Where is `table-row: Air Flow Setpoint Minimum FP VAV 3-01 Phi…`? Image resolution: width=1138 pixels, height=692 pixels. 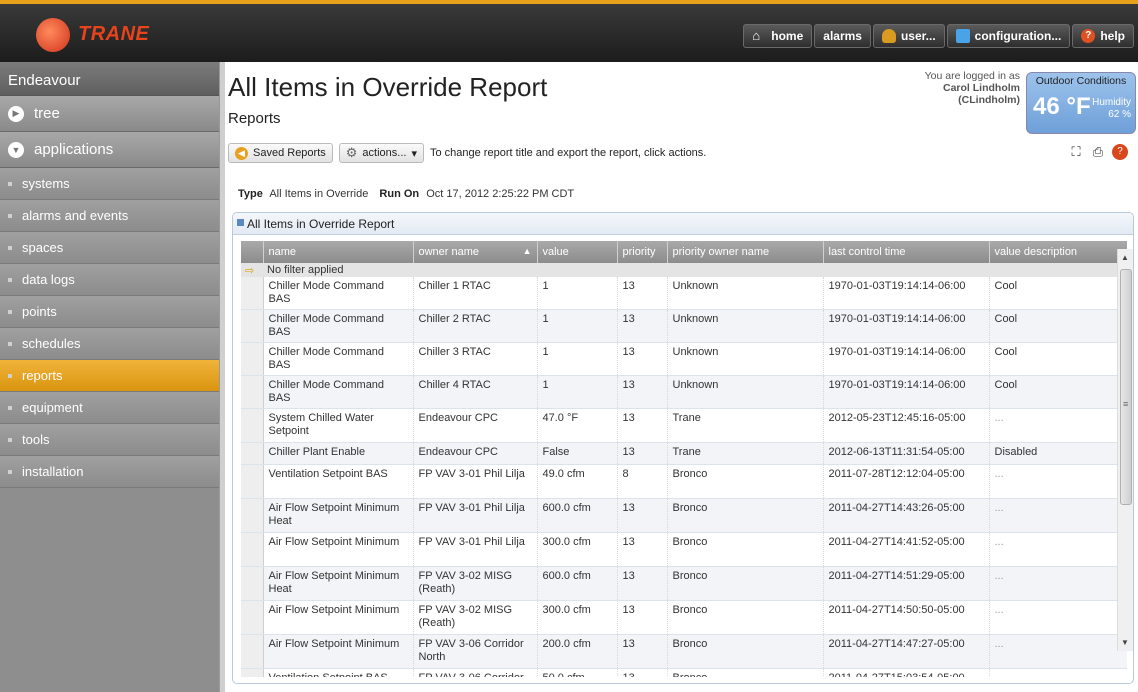 table-row: Air Flow Setpoint Minimum FP VAV 3-01 Phi… is located at coordinates (684, 549).